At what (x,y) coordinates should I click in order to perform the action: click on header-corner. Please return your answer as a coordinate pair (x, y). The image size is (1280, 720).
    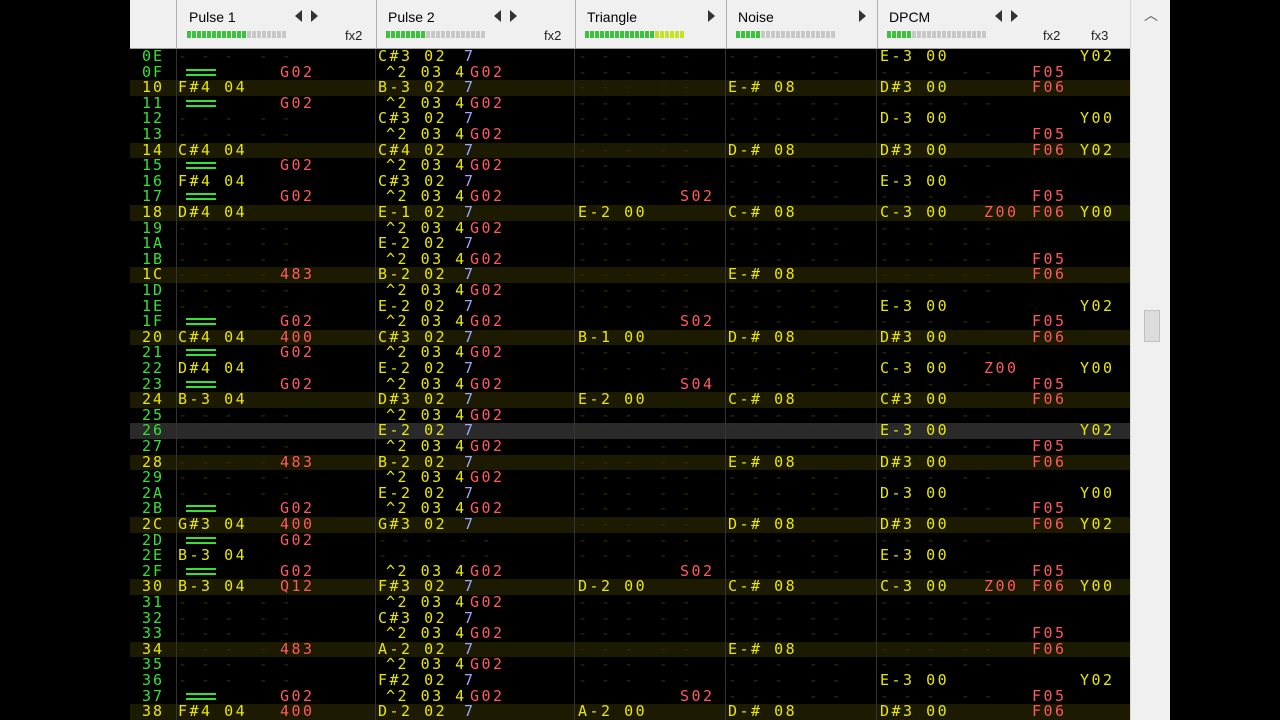
    Looking at the image, I should click on (153, 24).